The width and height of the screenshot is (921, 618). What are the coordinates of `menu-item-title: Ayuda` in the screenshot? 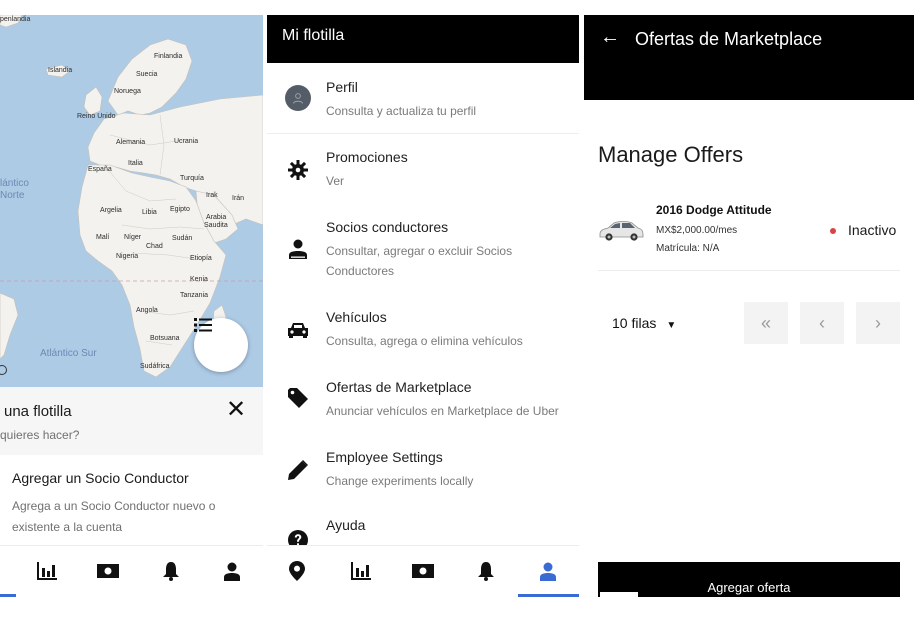 It's located at (346, 525).